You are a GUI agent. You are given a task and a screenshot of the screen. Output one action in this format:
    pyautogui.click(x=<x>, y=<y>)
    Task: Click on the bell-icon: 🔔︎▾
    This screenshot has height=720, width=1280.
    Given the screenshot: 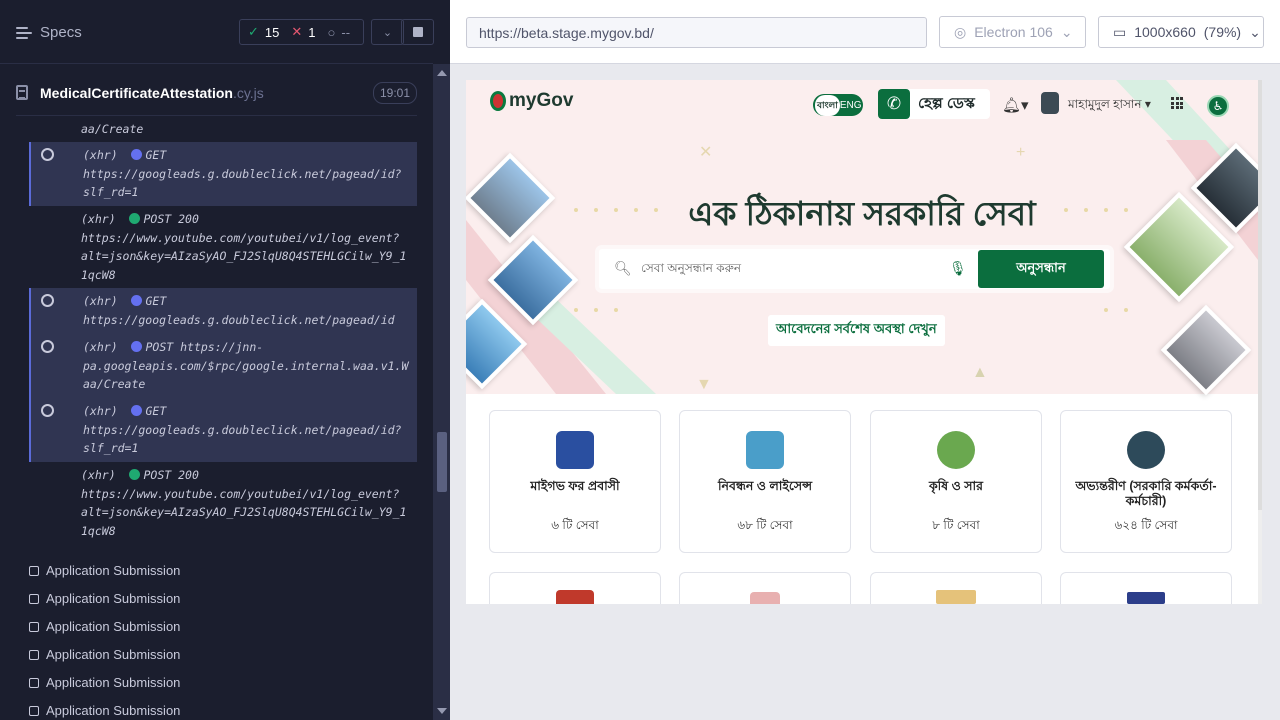 What is the action you would take?
    pyautogui.click(x=1015, y=105)
    